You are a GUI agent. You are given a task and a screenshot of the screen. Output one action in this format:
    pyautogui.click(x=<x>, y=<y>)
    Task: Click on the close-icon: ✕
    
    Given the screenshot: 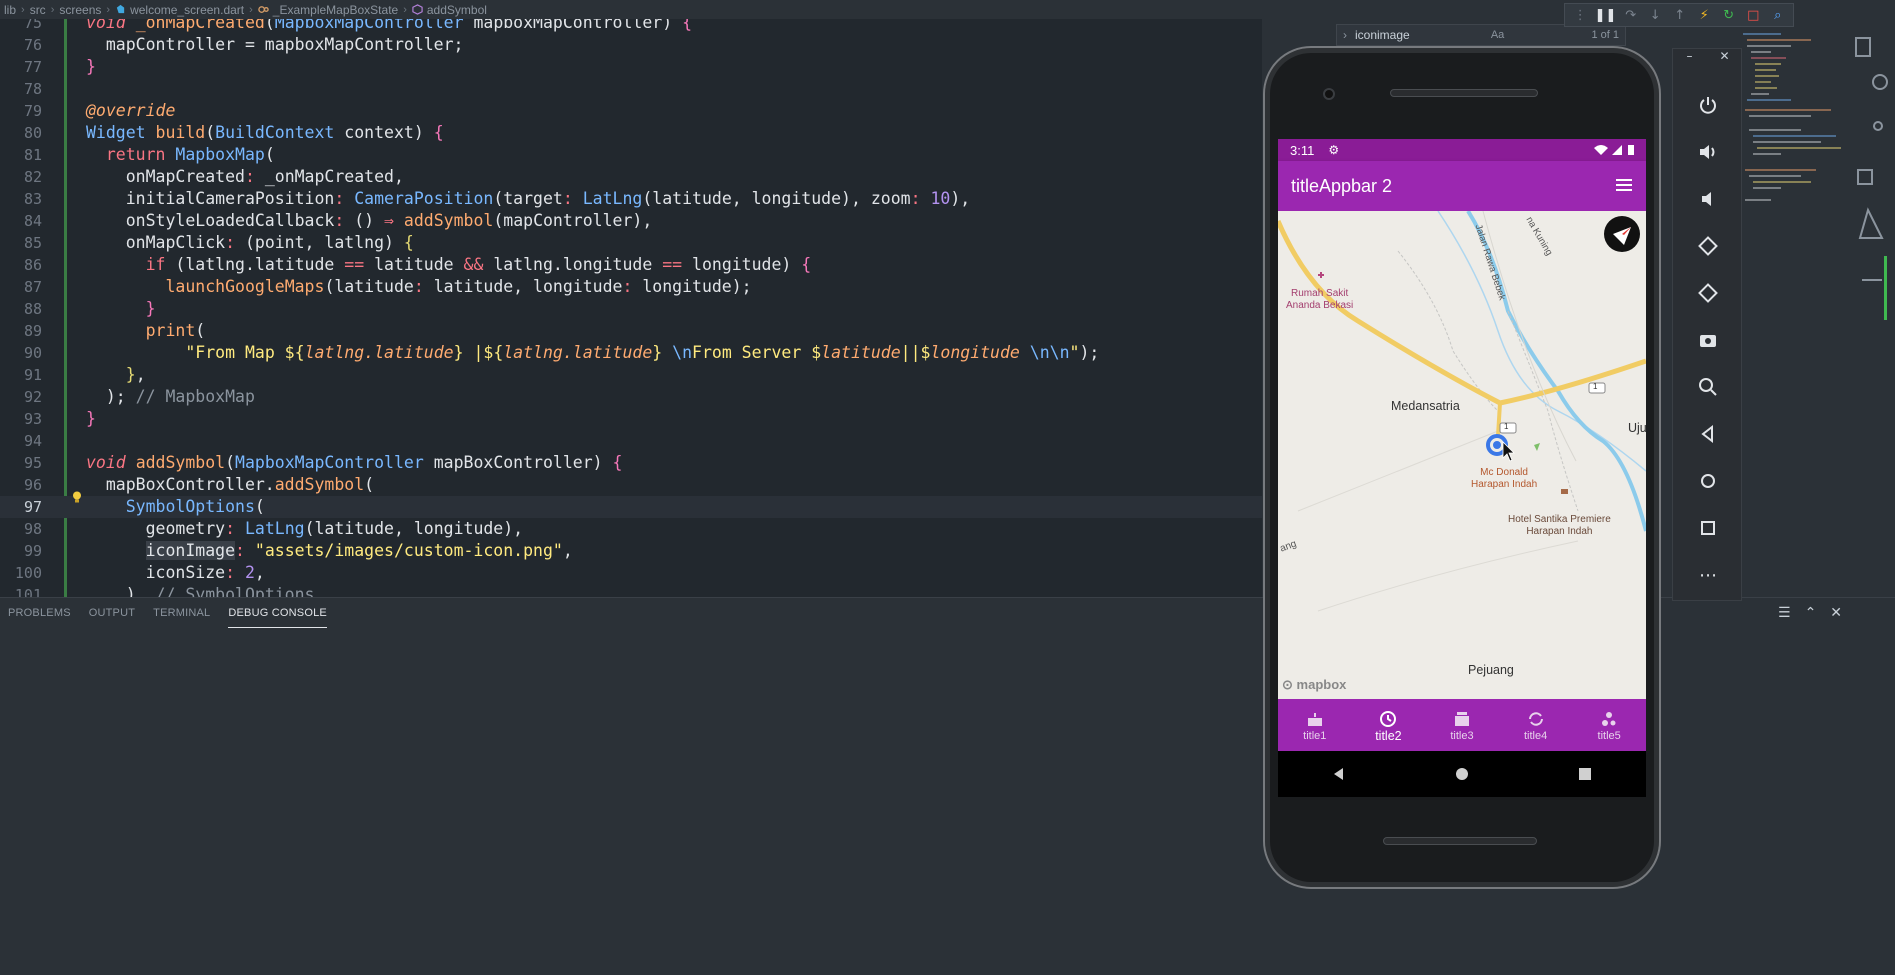 What is the action you would take?
    pyautogui.click(x=1724, y=60)
    